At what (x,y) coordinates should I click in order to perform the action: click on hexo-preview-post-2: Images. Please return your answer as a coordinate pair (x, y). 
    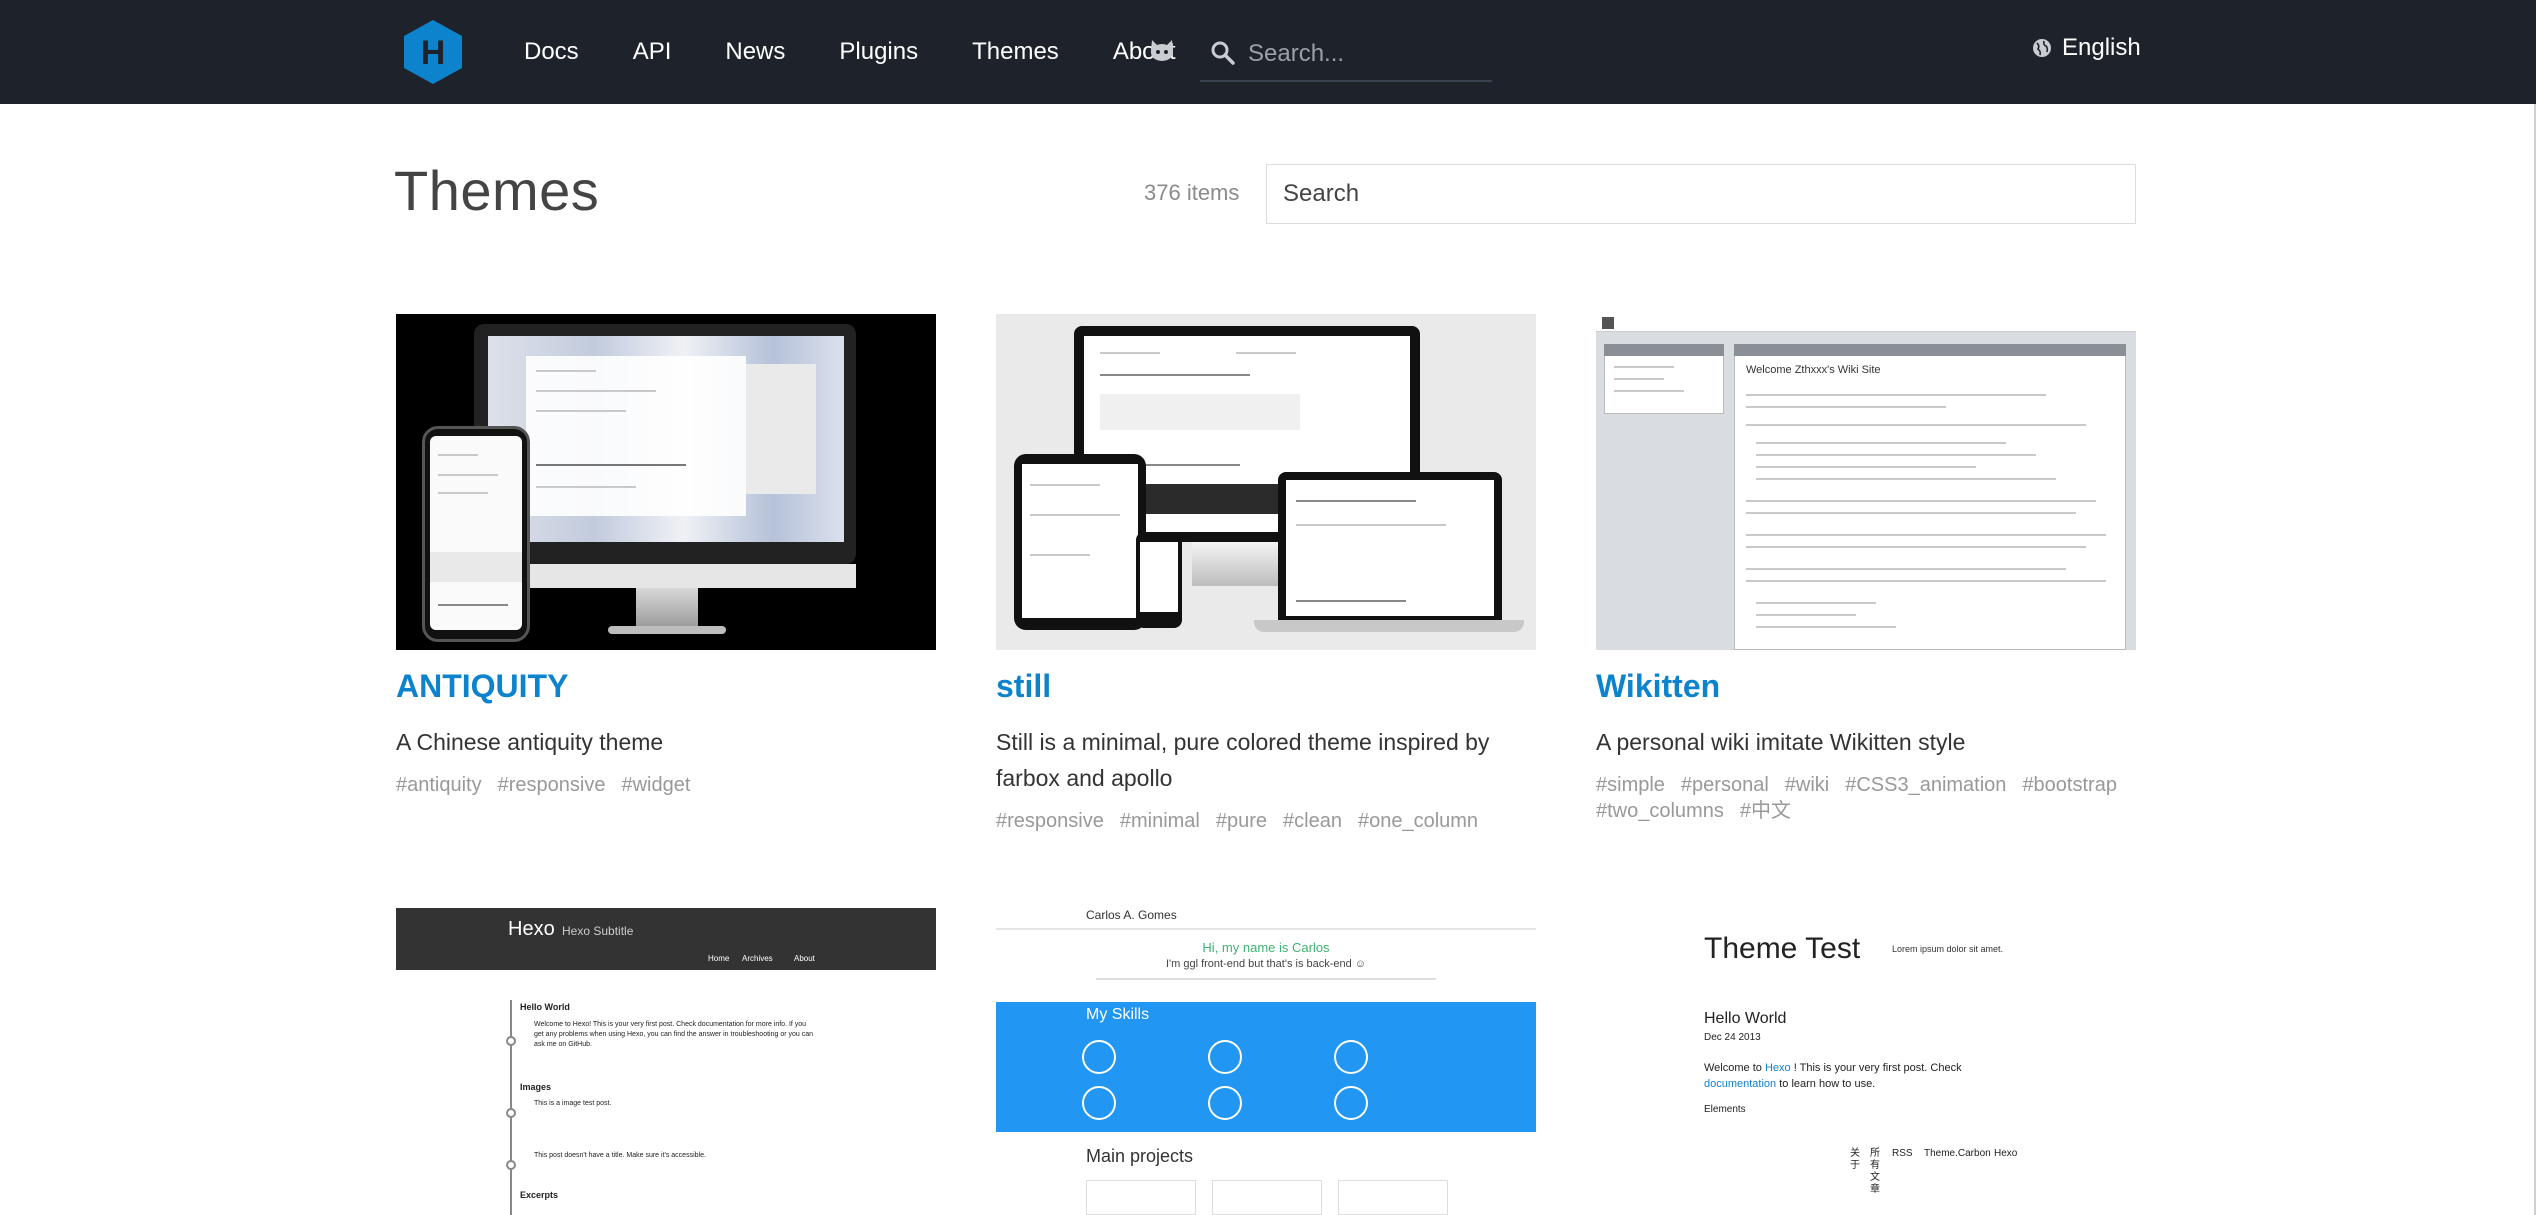
    Looking at the image, I should click on (536, 1087).